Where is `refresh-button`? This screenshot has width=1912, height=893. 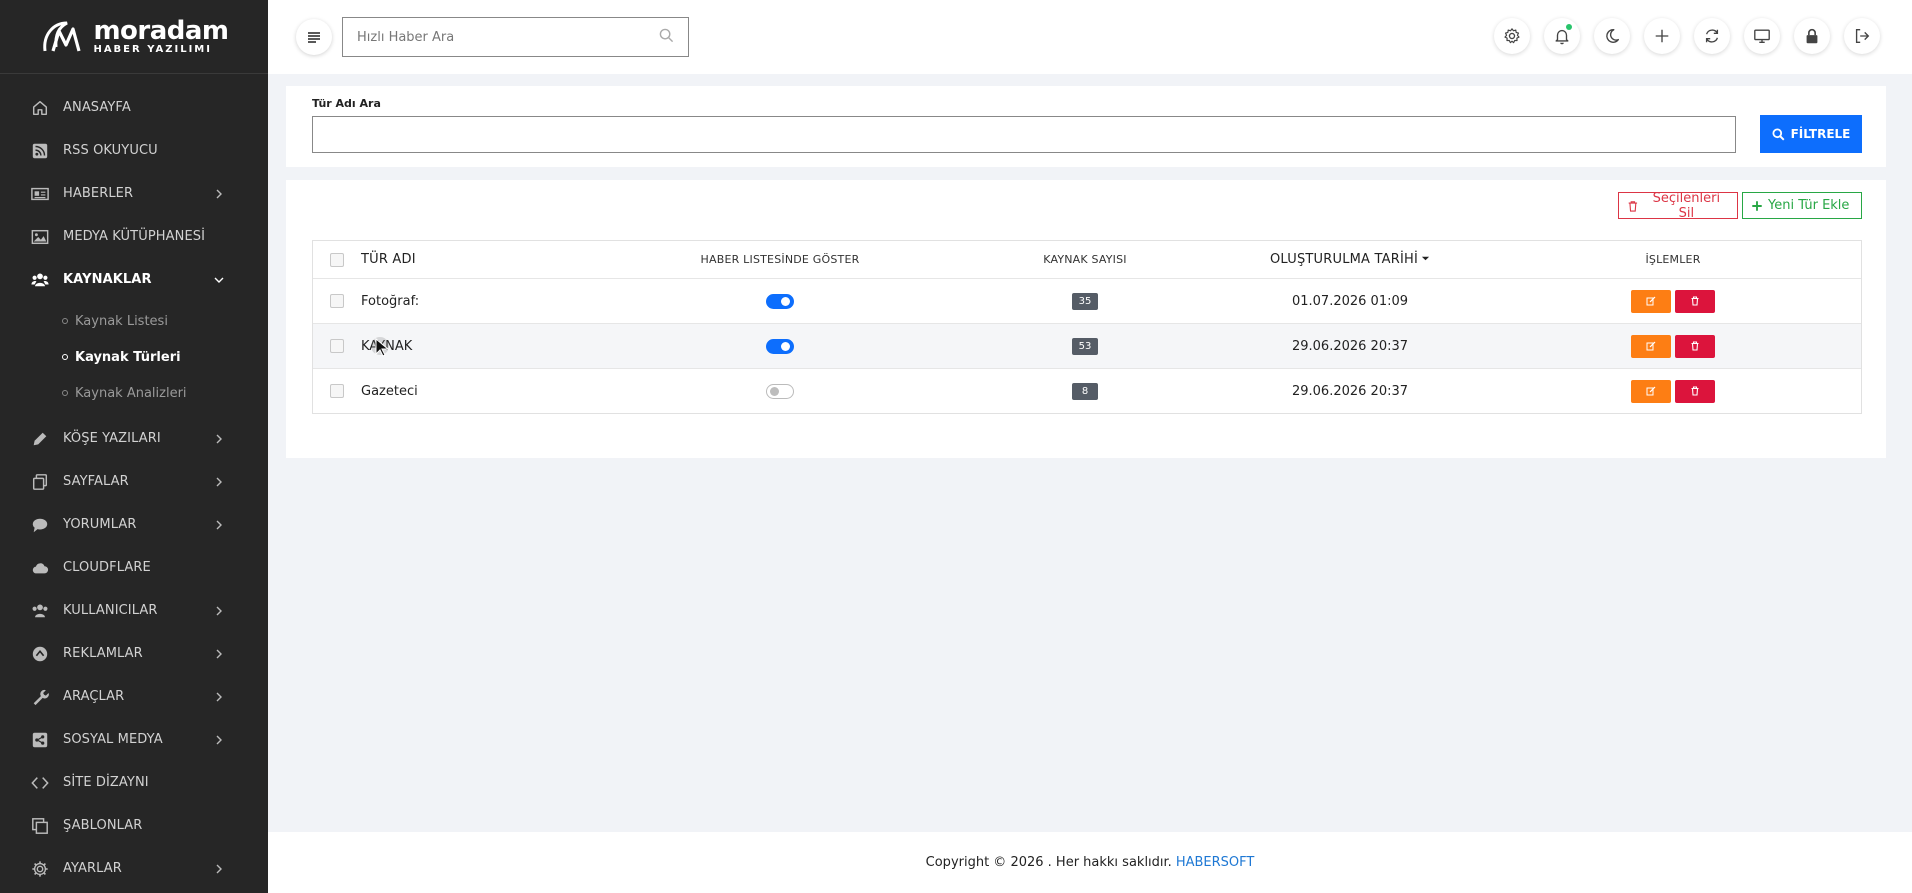 refresh-button is located at coordinates (1712, 36).